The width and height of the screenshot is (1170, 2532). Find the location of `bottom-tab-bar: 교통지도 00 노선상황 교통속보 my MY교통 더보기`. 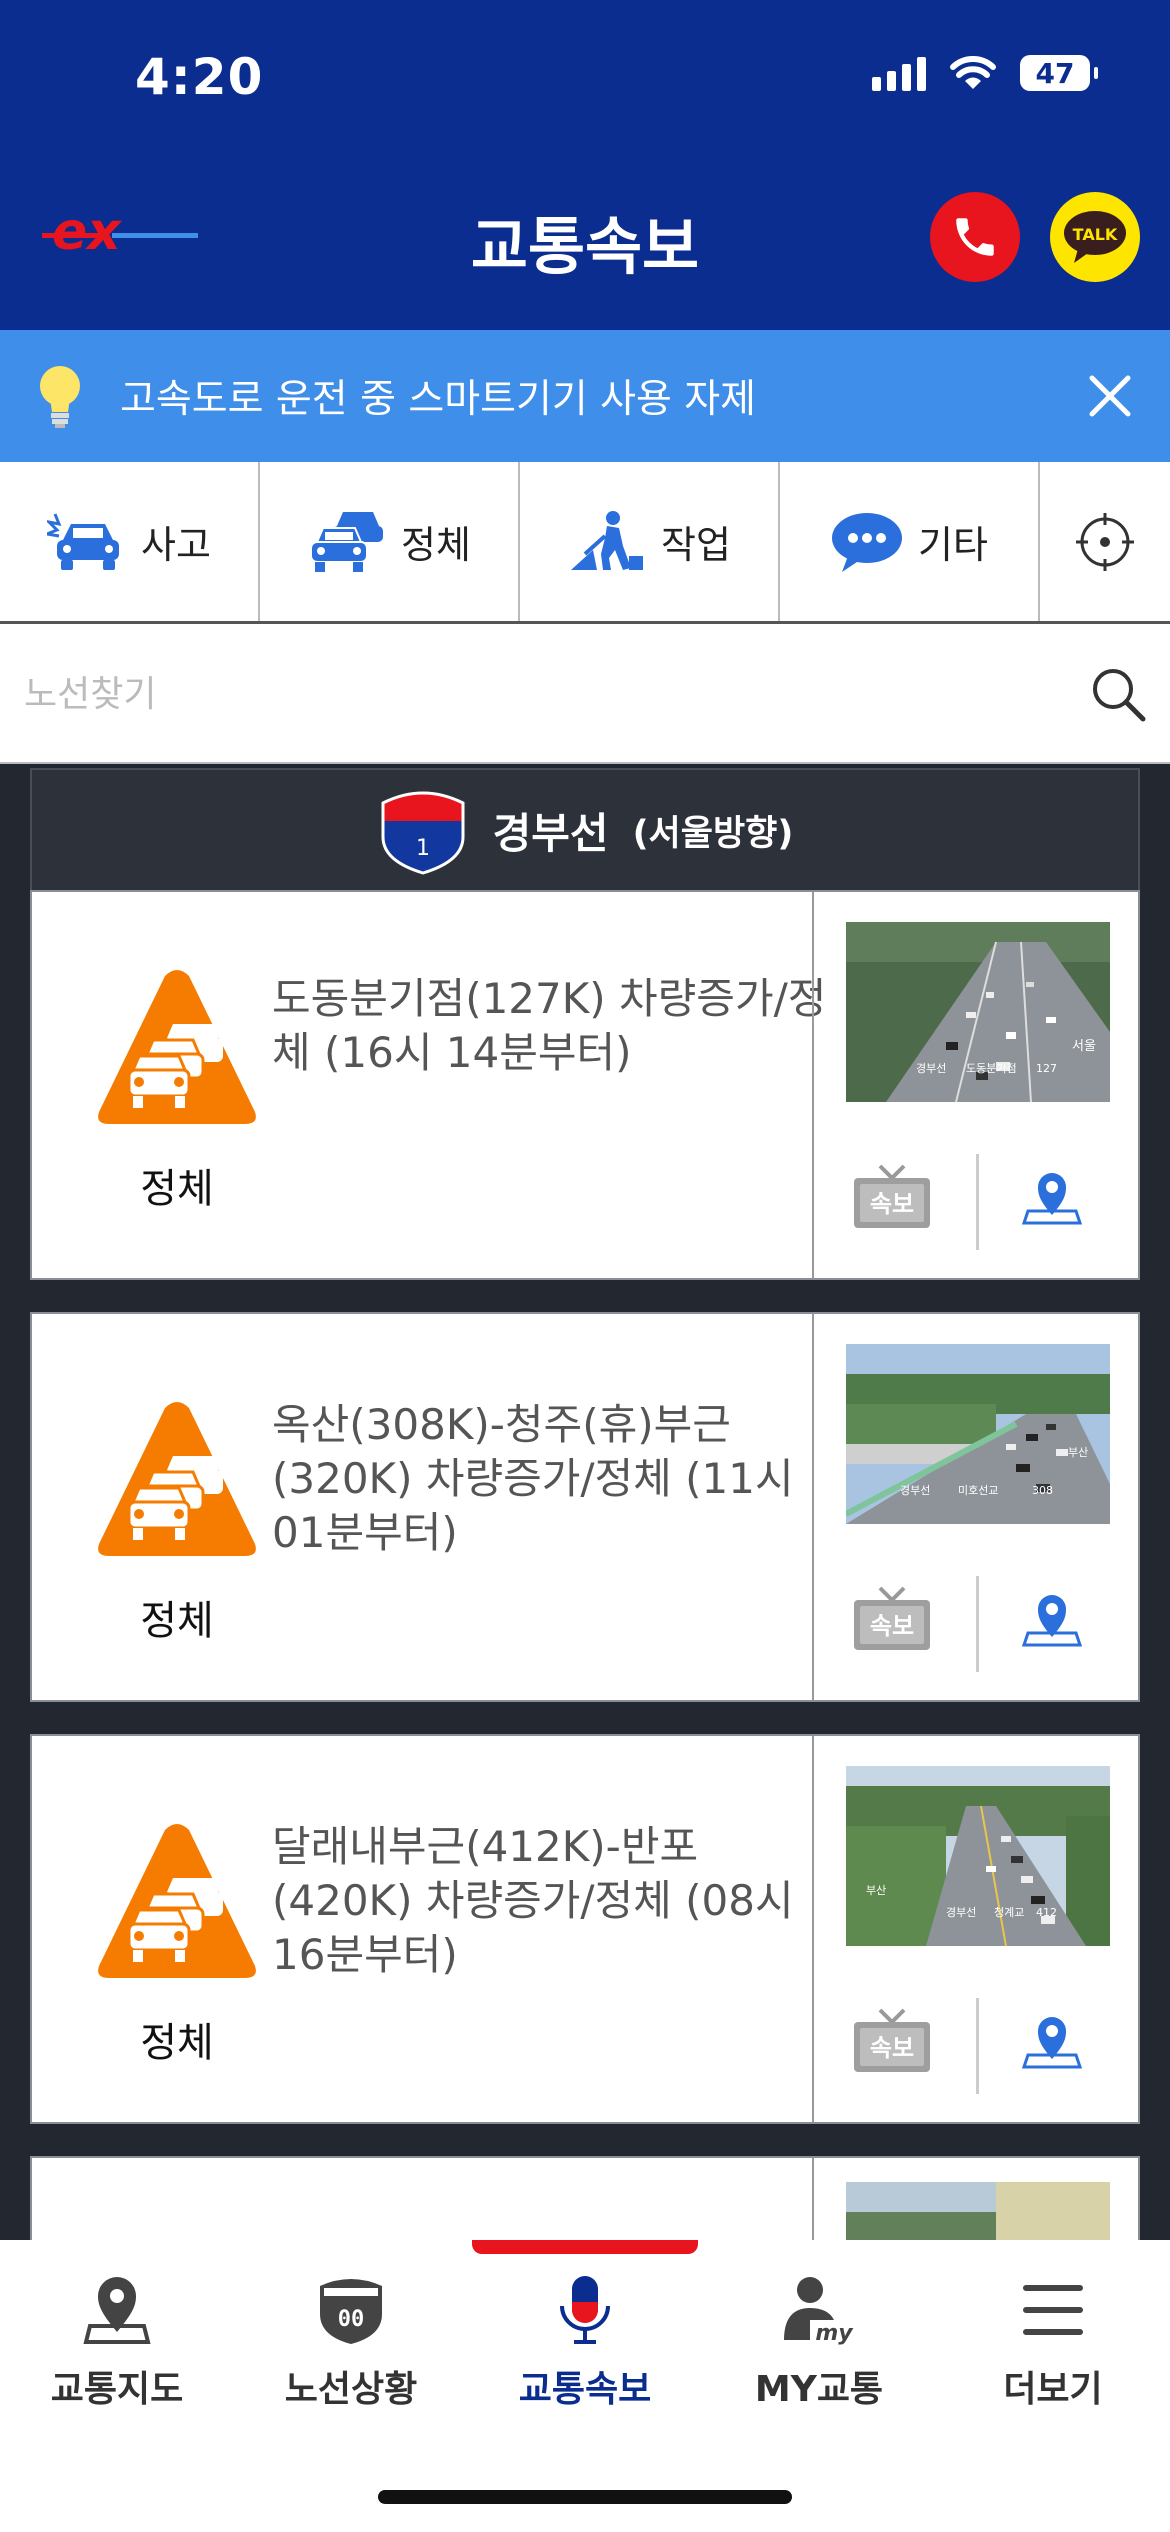

bottom-tab-bar: 교통지도 00 노선상황 교통속보 my MY교통 더보기 is located at coordinates (585, 2386).